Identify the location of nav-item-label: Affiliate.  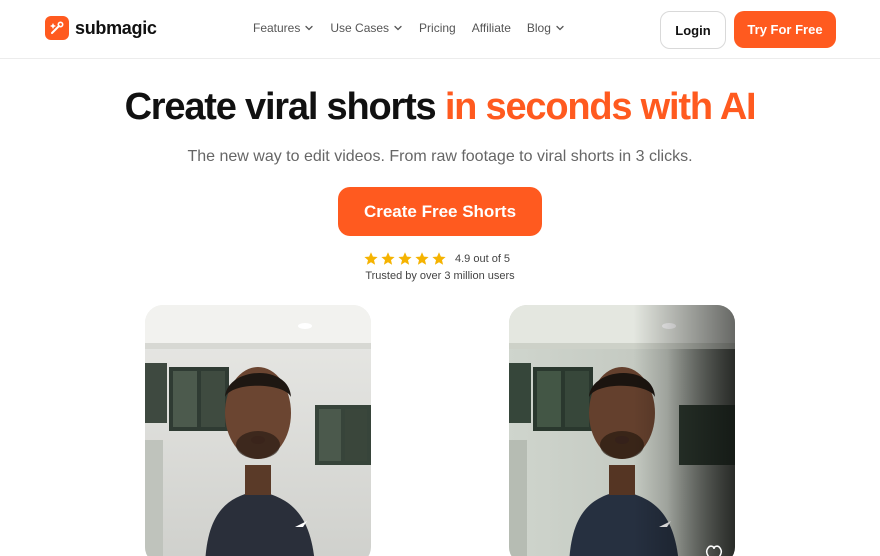
(491, 28).